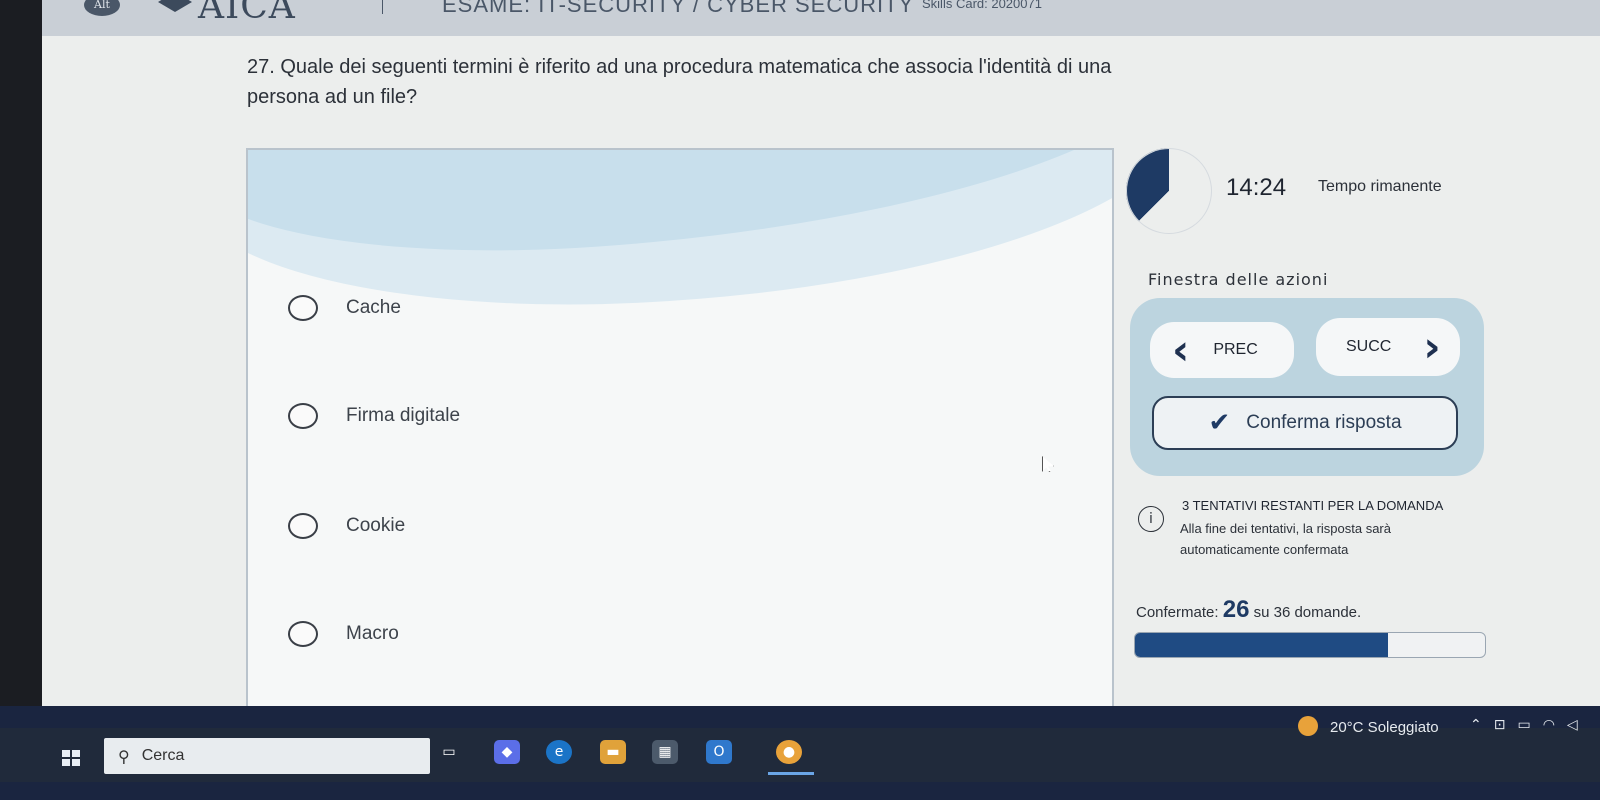 This screenshot has height=800, width=1600. I want to click on answer-option-firma-digitale: Firma digitale, so click(374, 416).